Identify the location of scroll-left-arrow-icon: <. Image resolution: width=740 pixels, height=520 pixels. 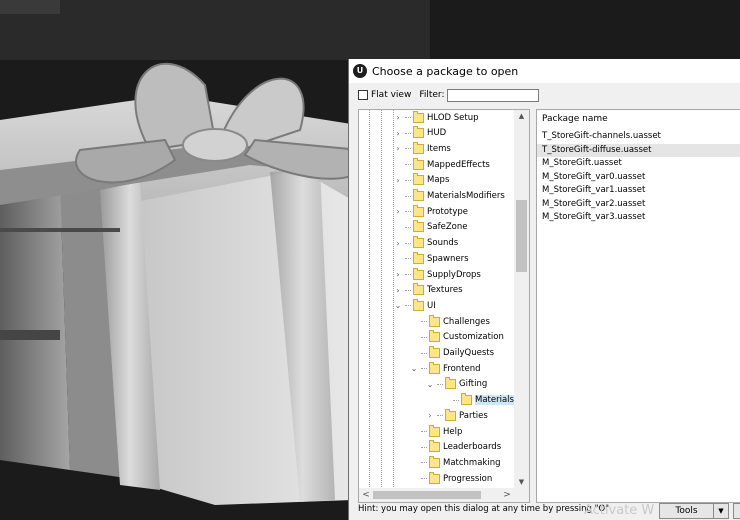
(366, 495).